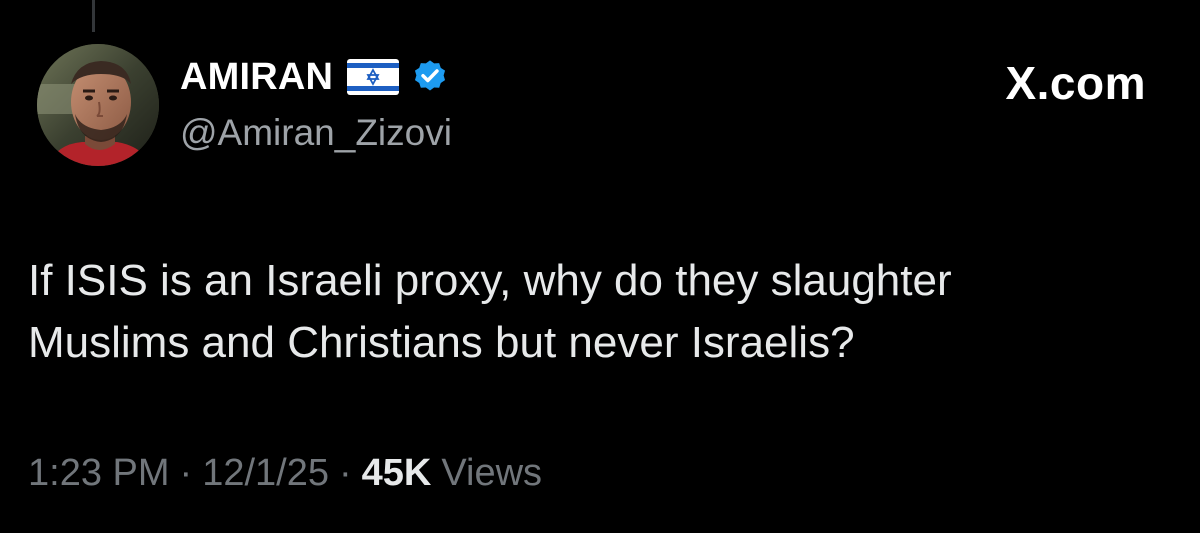 This screenshot has width=1200, height=533. I want to click on avatar-photo, so click(98, 105).